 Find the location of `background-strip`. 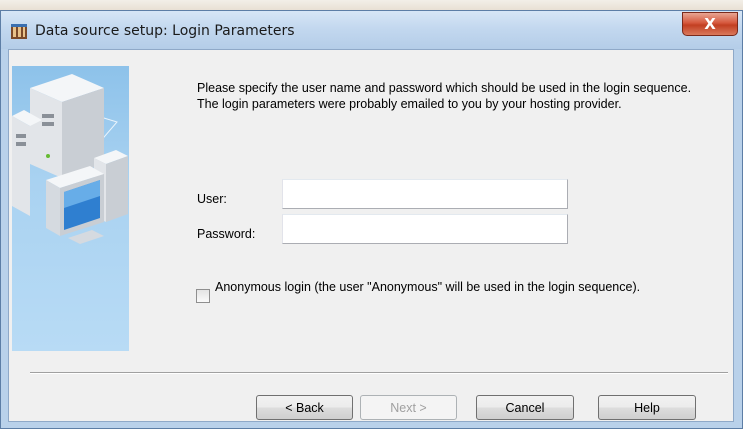

background-strip is located at coordinates (371, 5).